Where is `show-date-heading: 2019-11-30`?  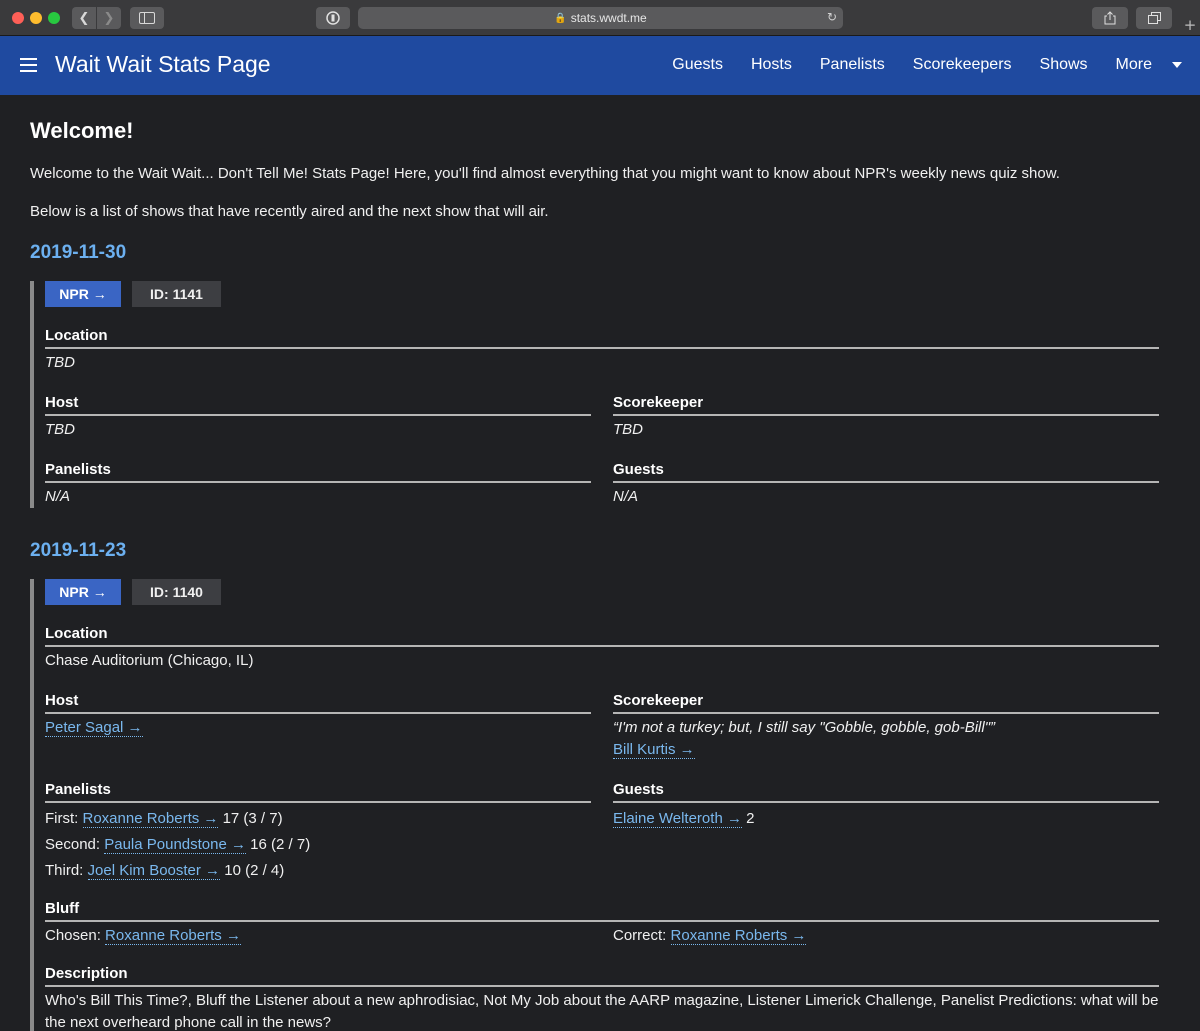
show-date-heading: 2019-11-30 is located at coordinates (600, 253).